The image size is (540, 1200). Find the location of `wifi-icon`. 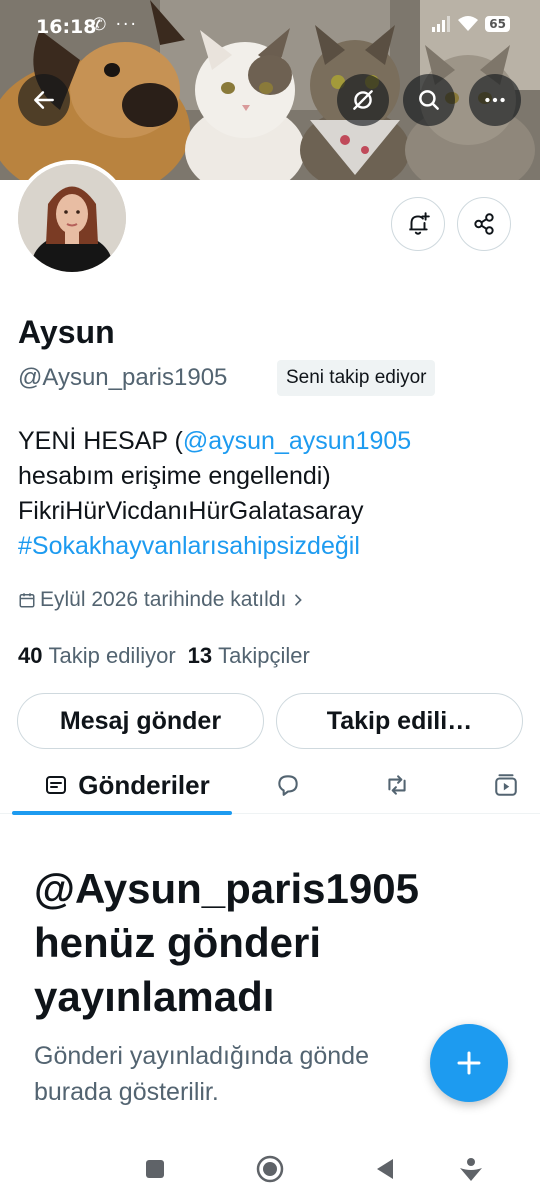

wifi-icon is located at coordinates (468, 23).